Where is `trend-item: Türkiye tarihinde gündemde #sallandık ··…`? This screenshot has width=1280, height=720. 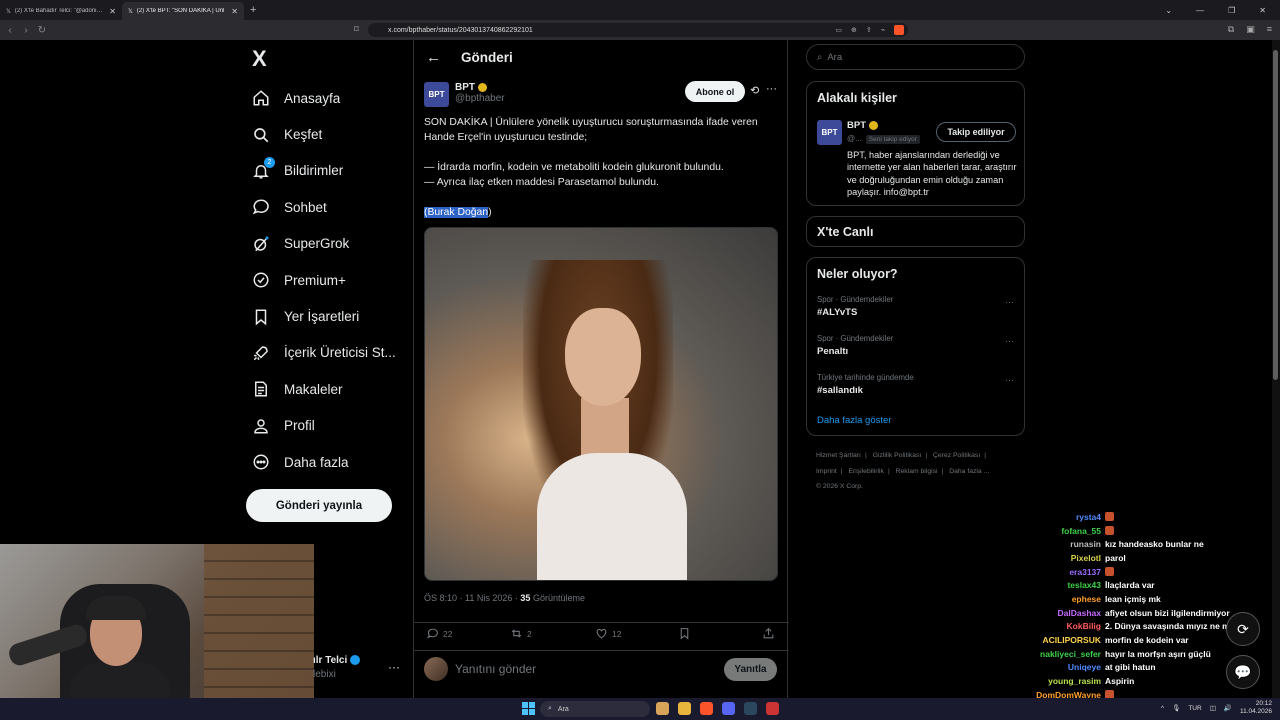 trend-item: Türkiye tarihinde gündemde #sallandık ··… is located at coordinates (915, 388).